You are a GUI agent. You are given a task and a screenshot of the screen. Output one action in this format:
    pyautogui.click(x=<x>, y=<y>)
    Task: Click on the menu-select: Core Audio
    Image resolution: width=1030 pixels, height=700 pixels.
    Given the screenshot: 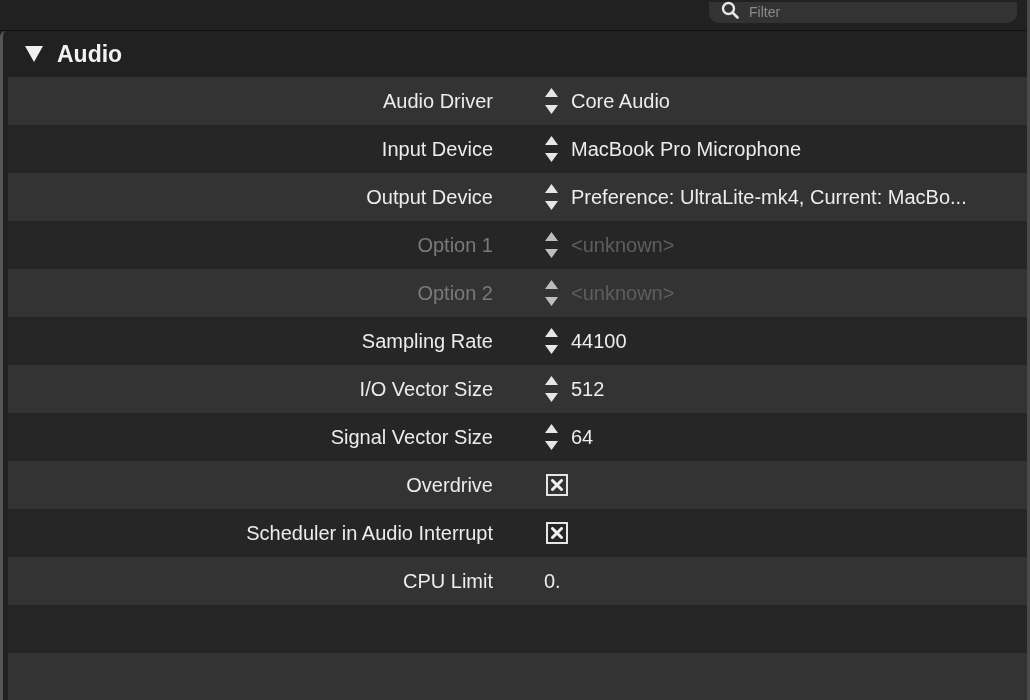 What is the action you would take?
    pyautogui.click(x=607, y=101)
    